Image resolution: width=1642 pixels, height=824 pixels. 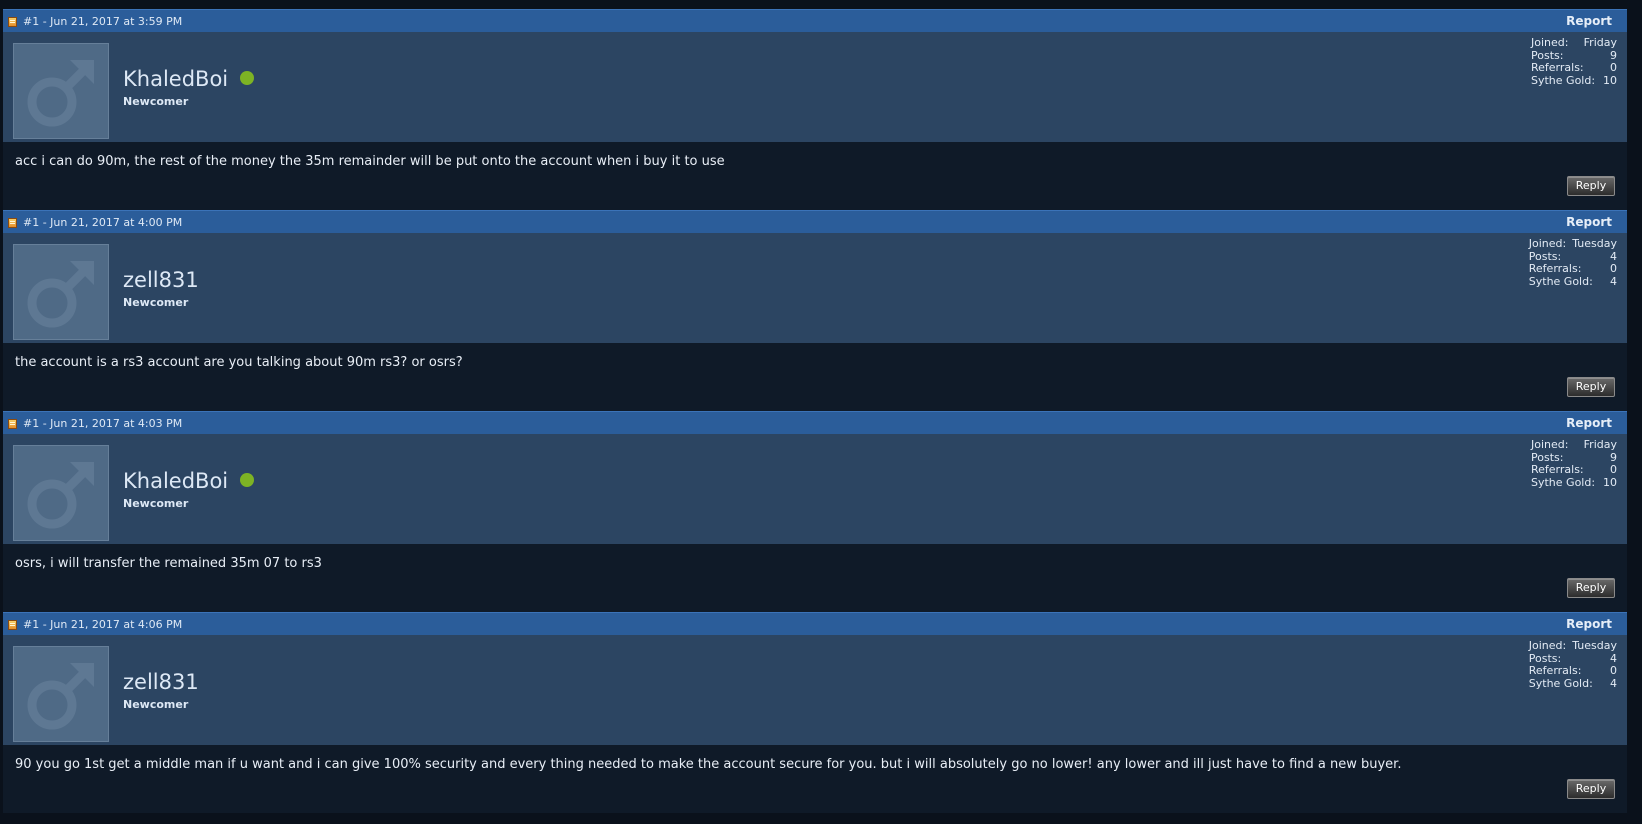 What do you see at coordinates (815, 20) in the screenshot?
I see `post-header: #1 - Jun 21, 2017 at 3:59 PM Report` at bounding box center [815, 20].